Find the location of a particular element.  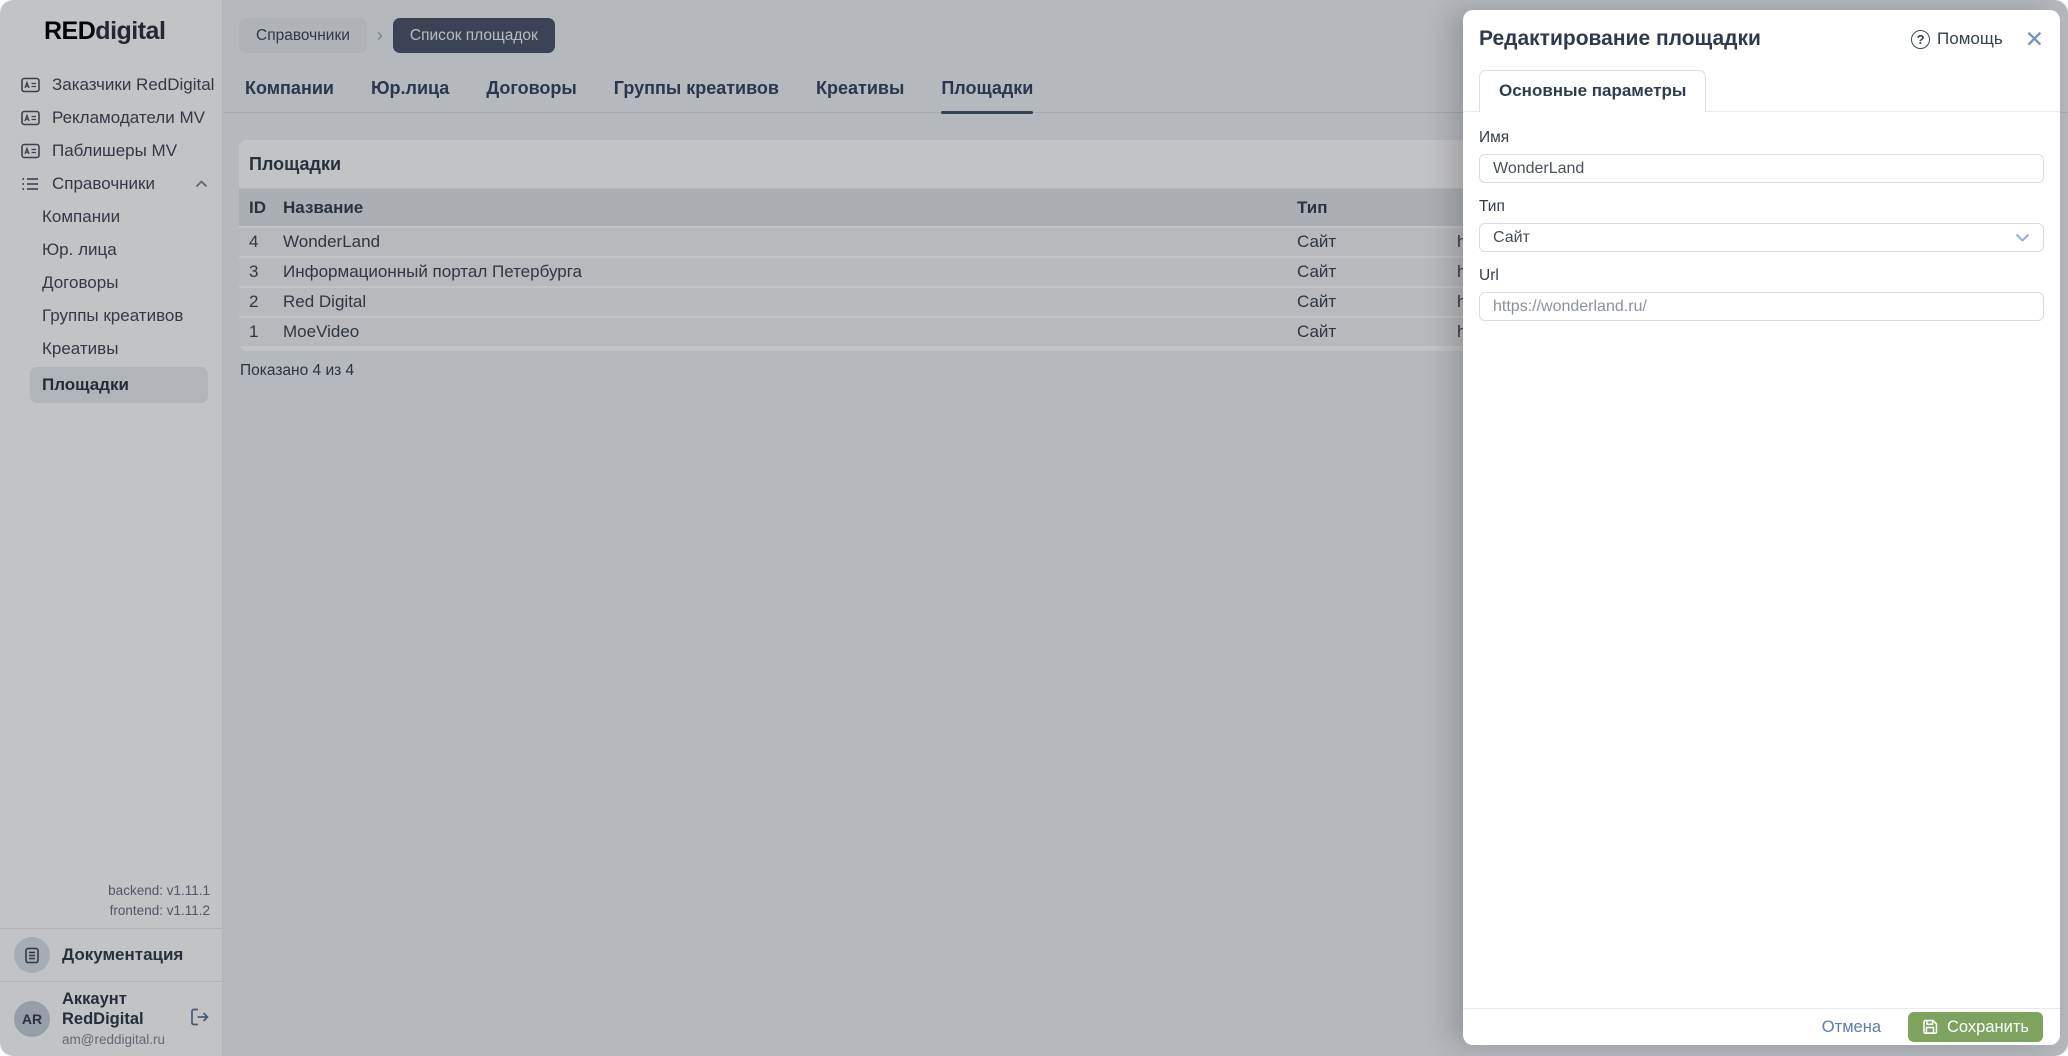

save-icon is located at coordinates (1930, 1027).